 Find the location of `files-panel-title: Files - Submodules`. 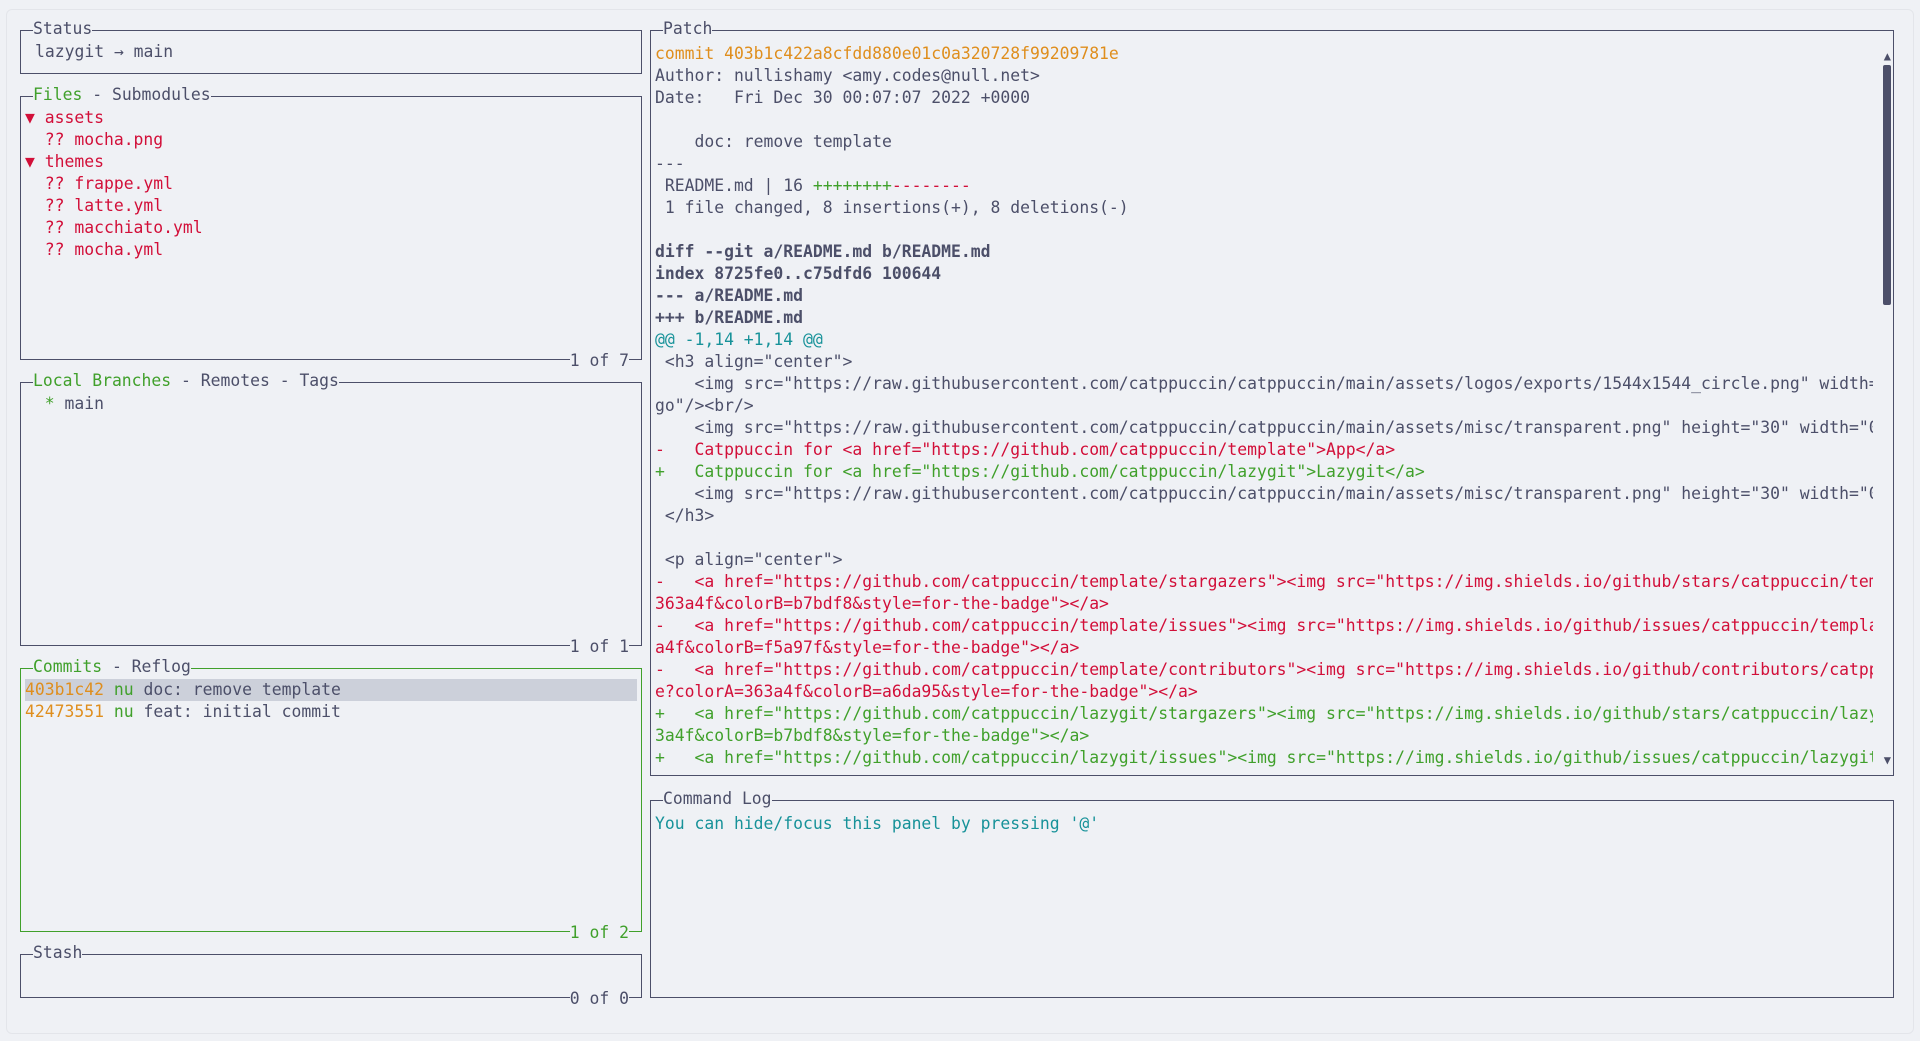

files-panel-title: Files - Submodules is located at coordinates (122, 95).